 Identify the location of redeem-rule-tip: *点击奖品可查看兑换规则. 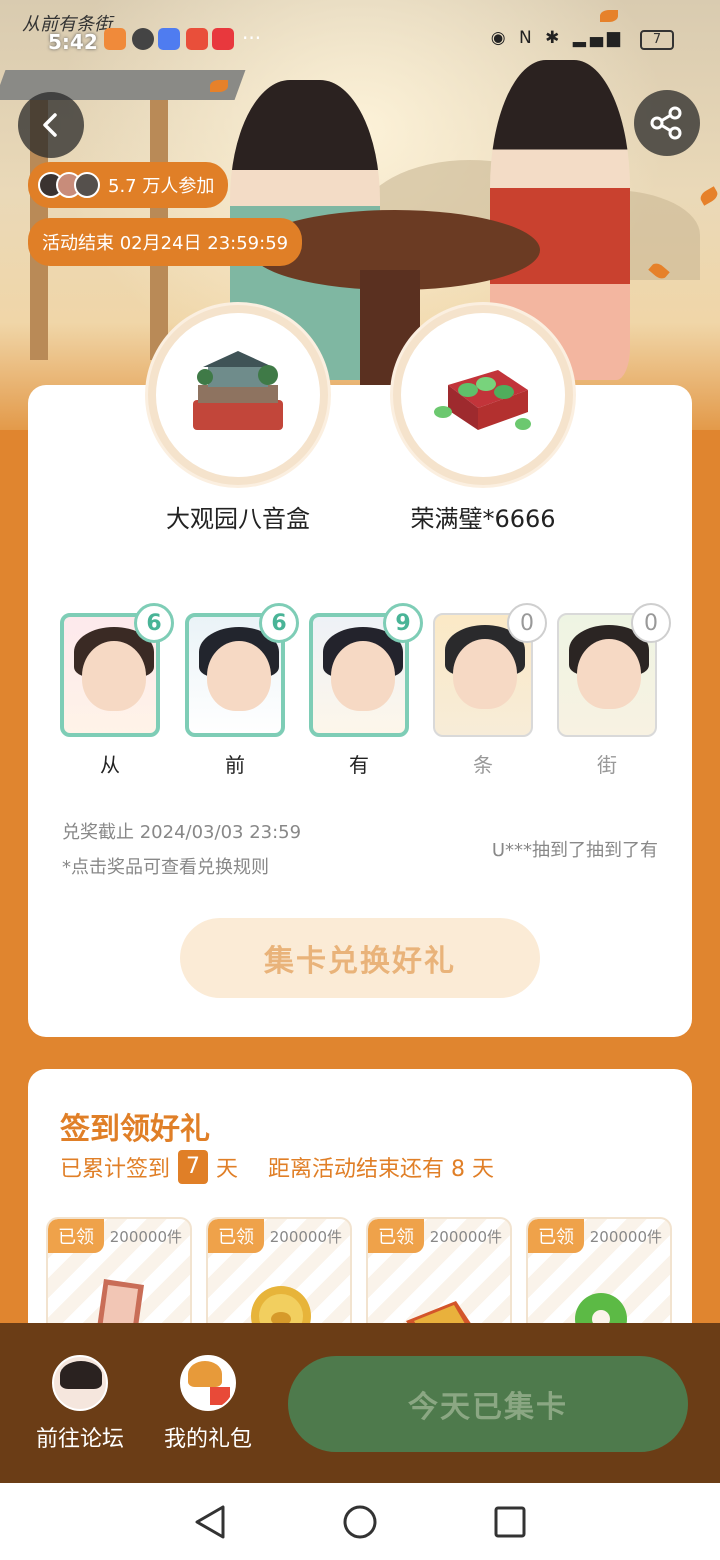
(165, 867).